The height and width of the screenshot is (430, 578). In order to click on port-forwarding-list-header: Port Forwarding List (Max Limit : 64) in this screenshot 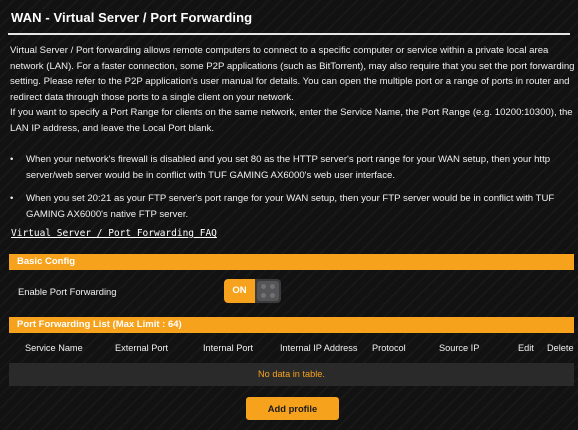, I will do `click(291, 325)`.